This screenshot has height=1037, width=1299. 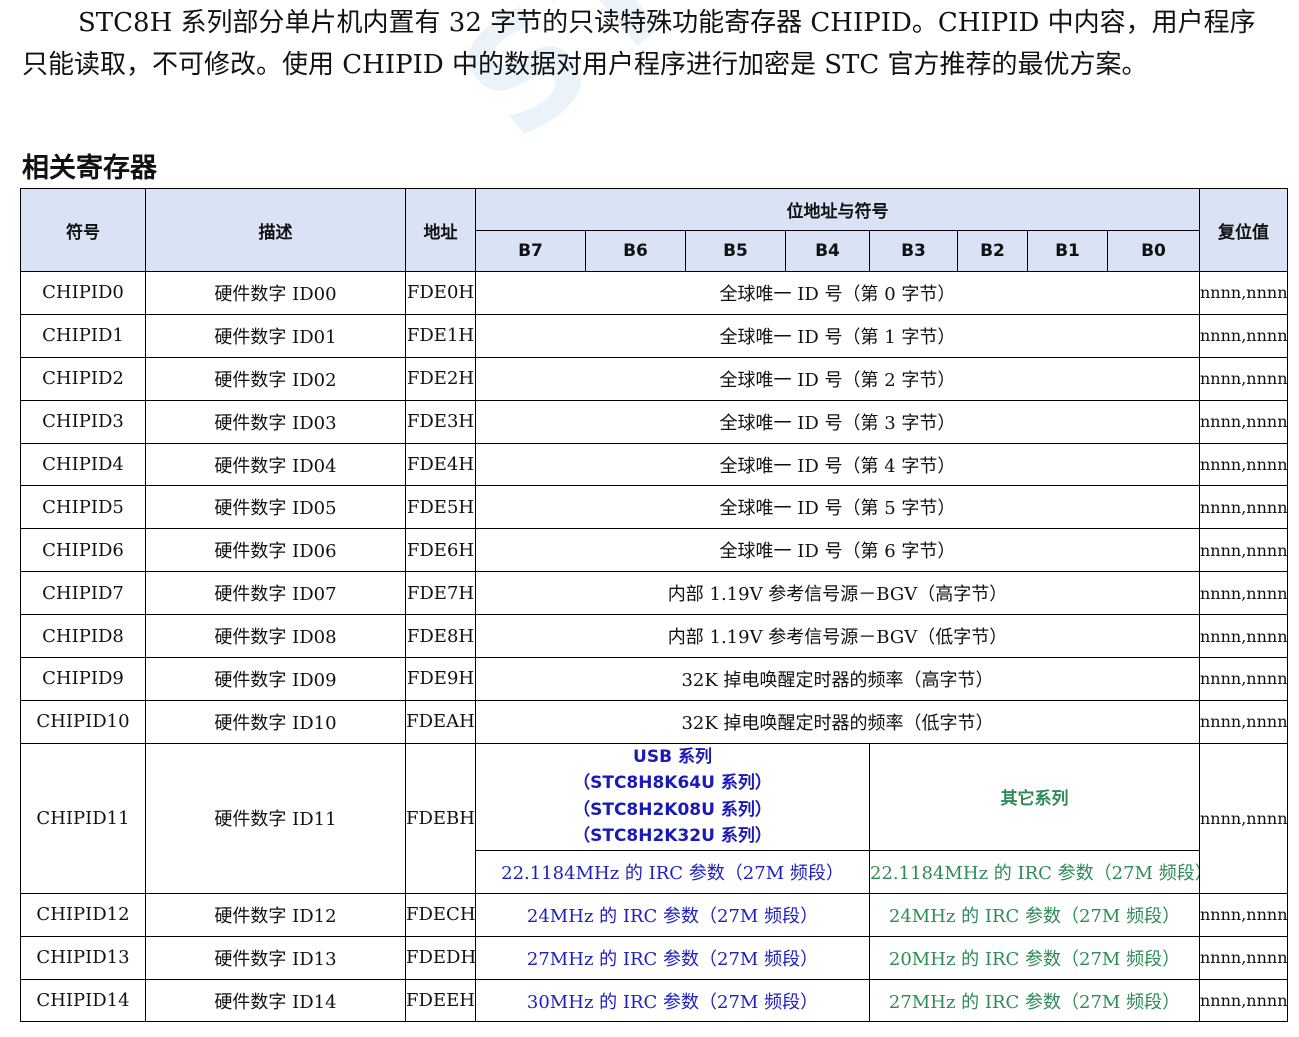 I want to click on usb-series-model: （STC8H2K08U 系列）, so click(x=672, y=809).